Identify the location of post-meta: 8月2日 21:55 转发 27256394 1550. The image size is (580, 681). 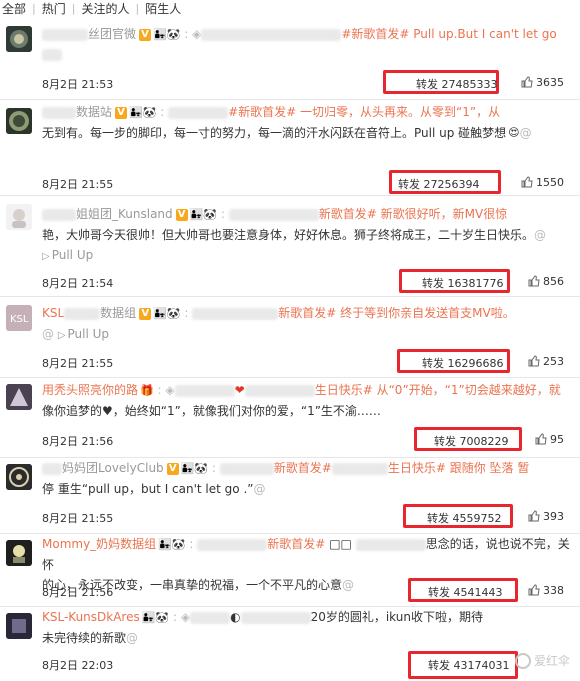
(307, 182).